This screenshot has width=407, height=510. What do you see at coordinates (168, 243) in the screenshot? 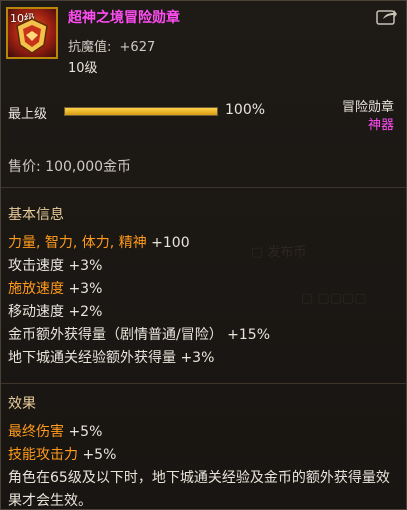
I see `stat-value: +100` at bounding box center [168, 243].